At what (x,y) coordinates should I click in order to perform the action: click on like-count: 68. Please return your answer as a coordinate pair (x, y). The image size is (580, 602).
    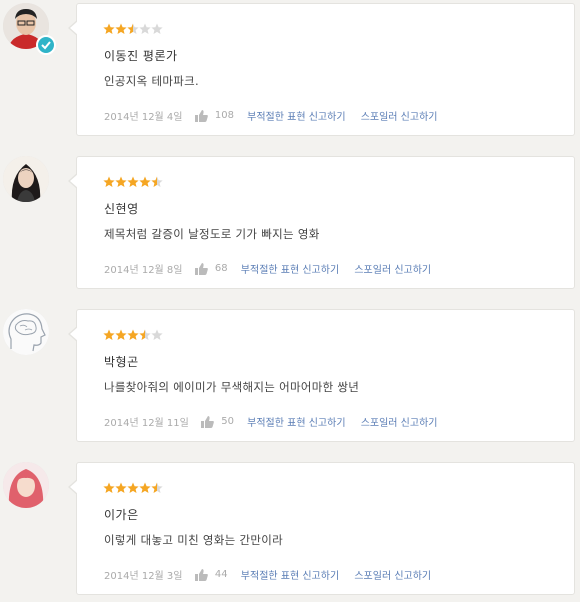
    Looking at the image, I should click on (221, 268).